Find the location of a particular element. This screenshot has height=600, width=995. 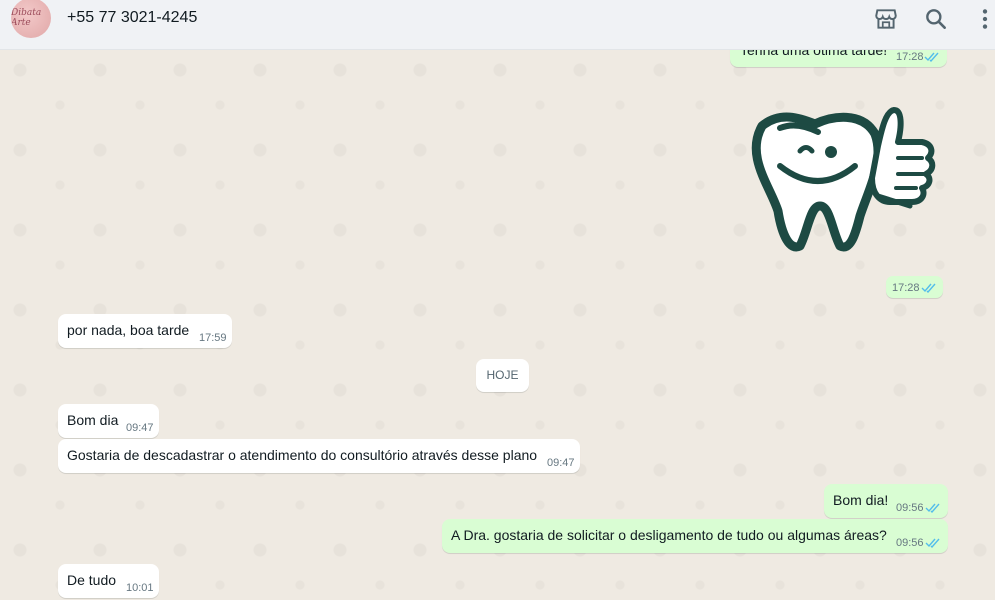

message-bubble-outgoing: Tenha uma ótima tarde! 17:28 is located at coordinates (838, 58).